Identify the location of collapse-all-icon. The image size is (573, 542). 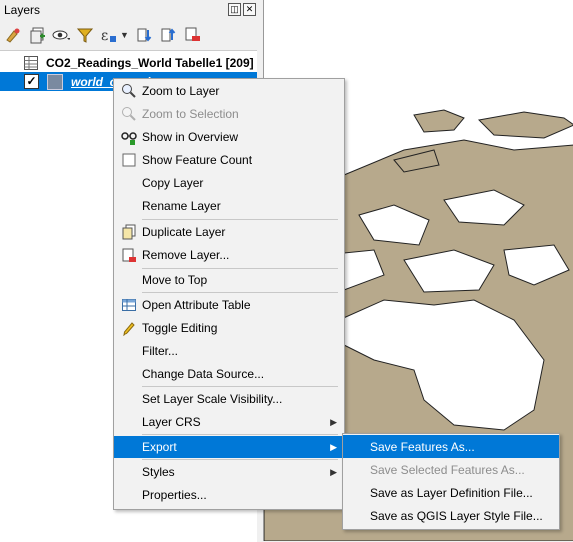
(168, 35).